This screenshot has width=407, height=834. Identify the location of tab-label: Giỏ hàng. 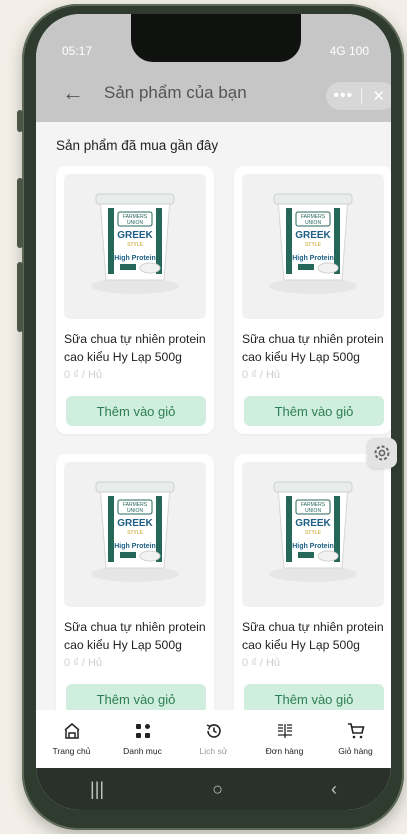
(355, 751).